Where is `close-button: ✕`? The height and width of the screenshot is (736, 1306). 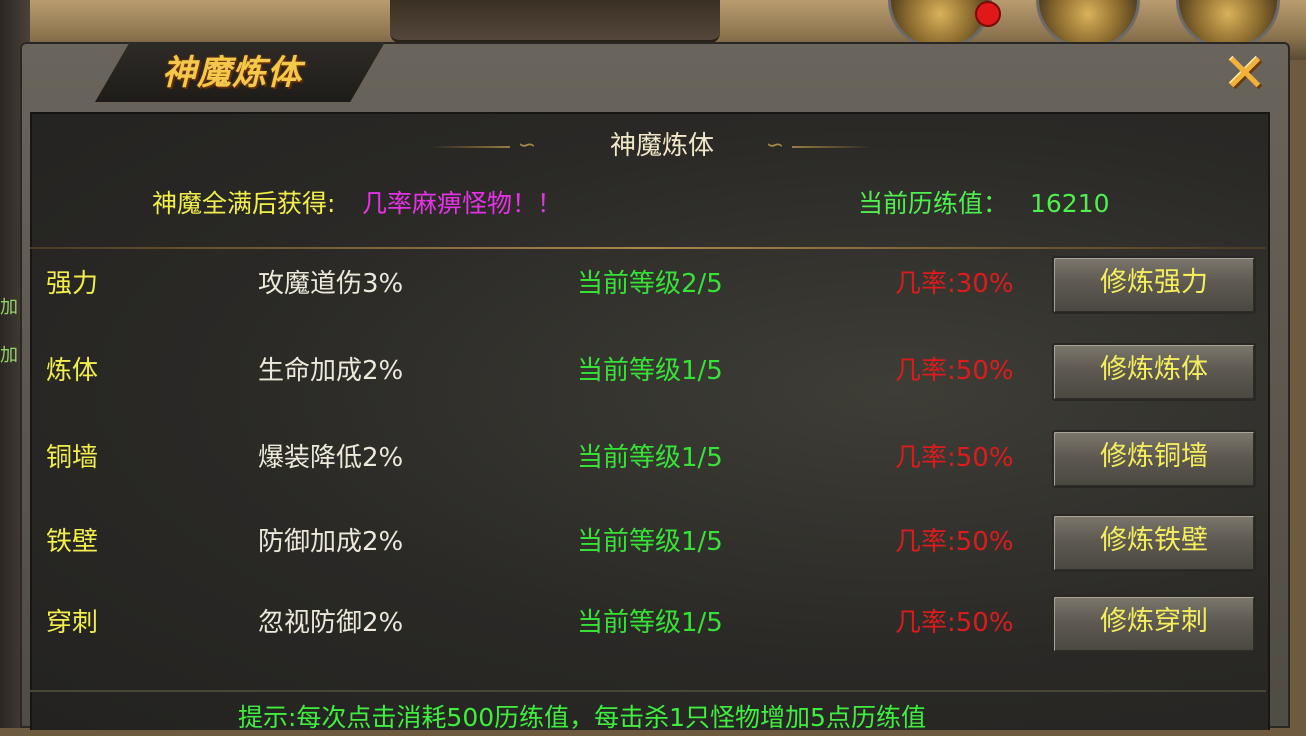
close-button: ✕ is located at coordinates (1245, 74).